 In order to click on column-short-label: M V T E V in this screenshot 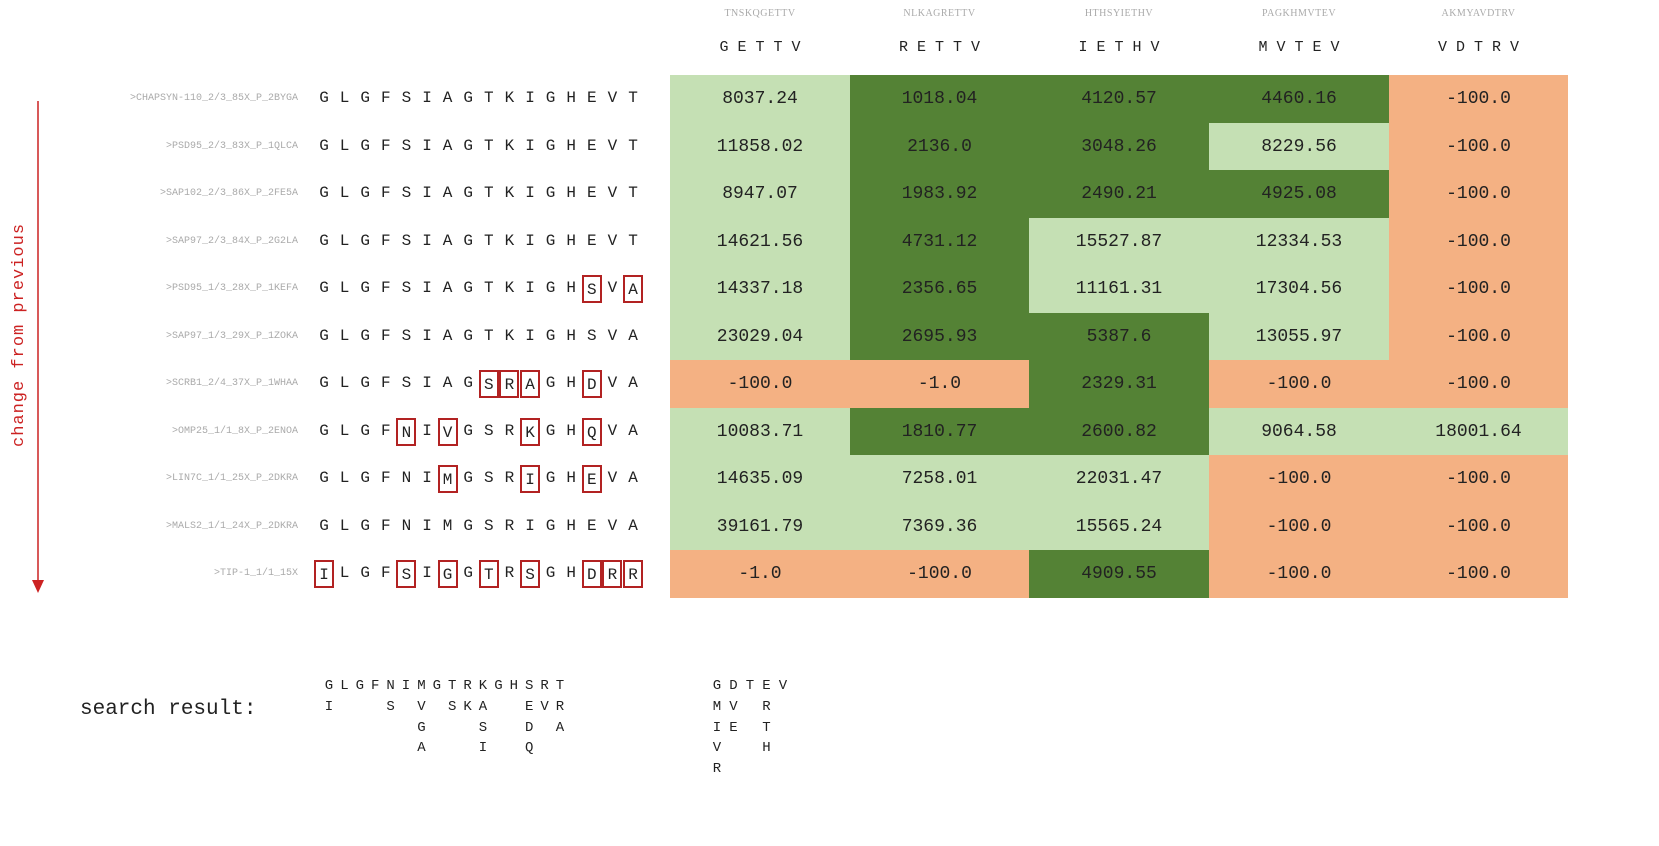, I will do `click(1299, 47)`.